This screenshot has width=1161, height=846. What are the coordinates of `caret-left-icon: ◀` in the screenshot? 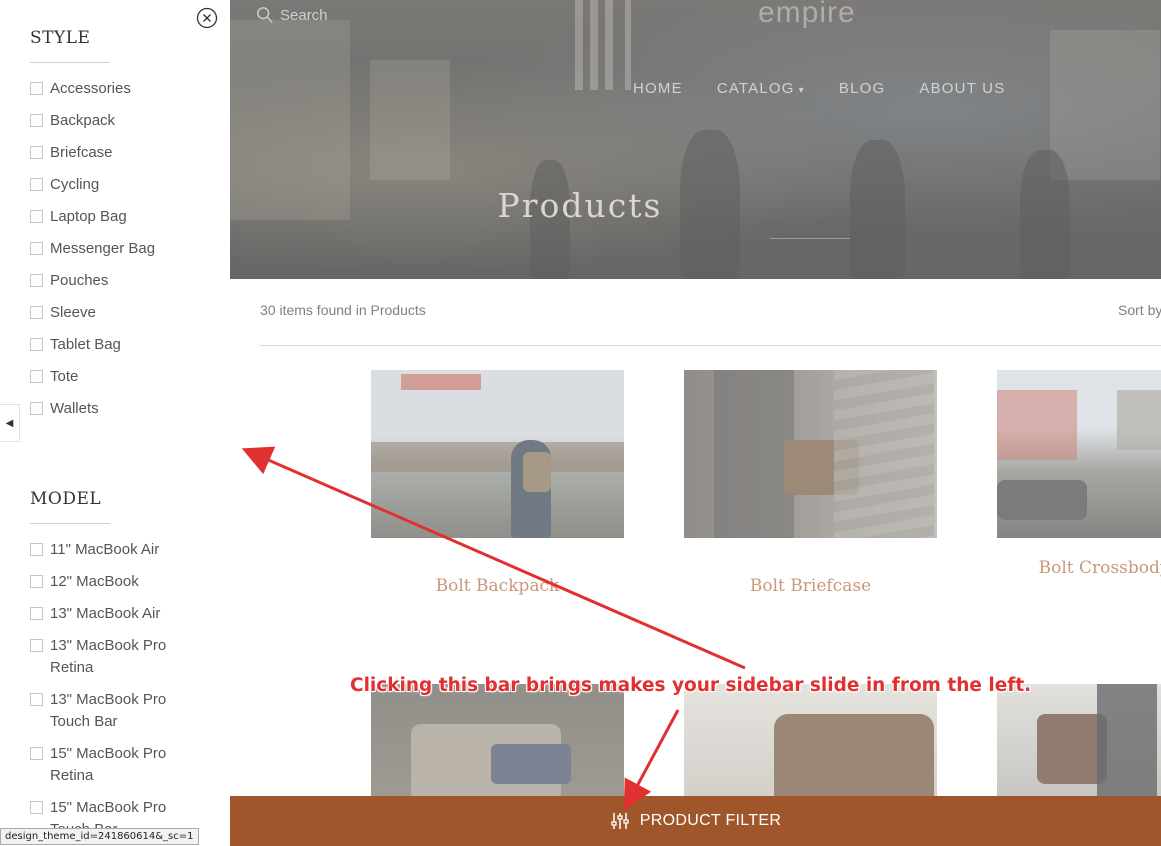 It's located at (9, 423).